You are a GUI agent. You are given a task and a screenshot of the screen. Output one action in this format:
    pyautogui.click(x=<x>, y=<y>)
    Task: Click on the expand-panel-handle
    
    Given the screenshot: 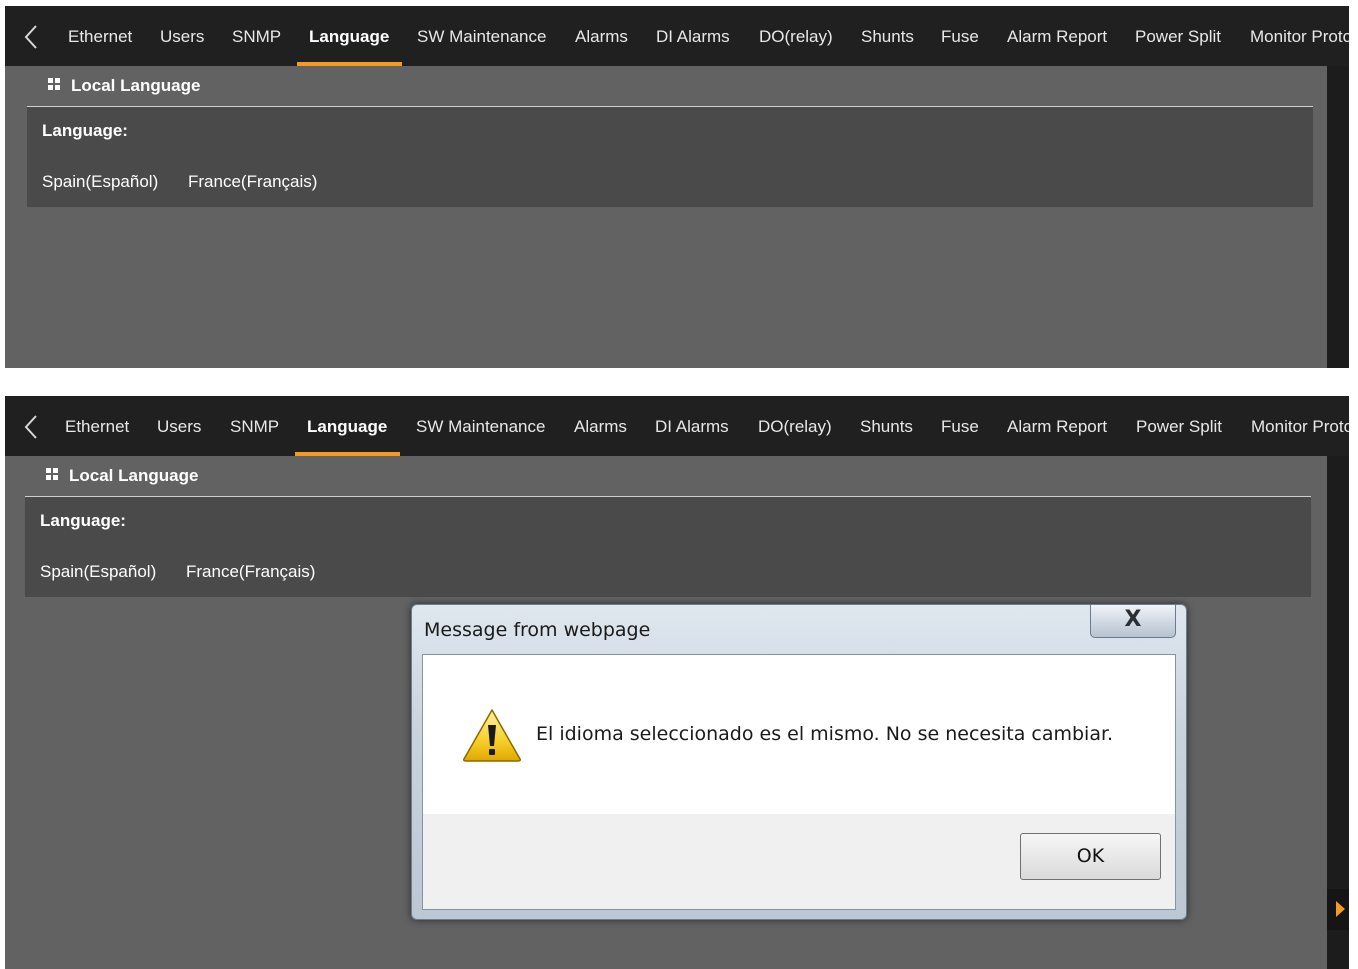 What is the action you would take?
    pyautogui.click(x=1338, y=909)
    